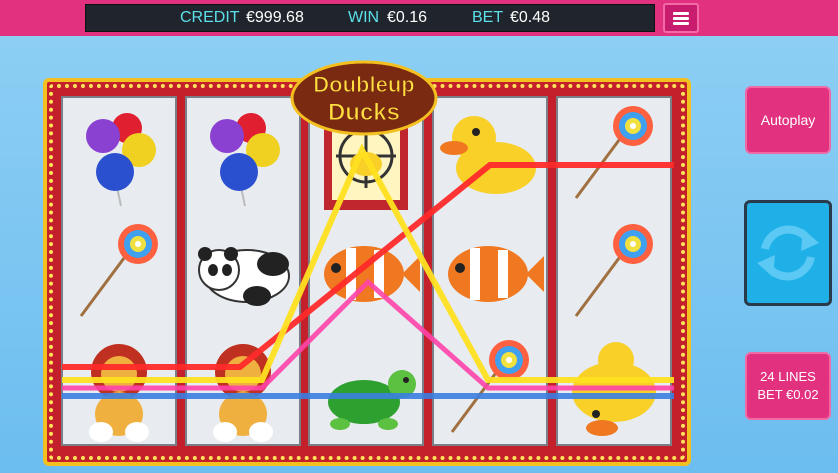 Image resolution: width=838 pixels, height=473 pixels. What do you see at coordinates (372, 400) in the screenshot?
I see `turtle-icon` at bounding box center [372, 400].